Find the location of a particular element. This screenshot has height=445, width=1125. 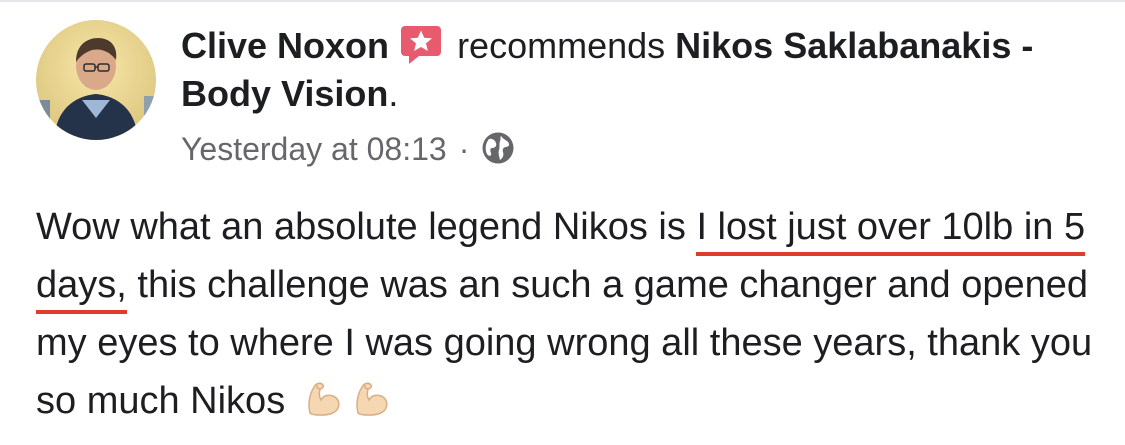

recommend-star-icon is located at coordinates (421, 44).